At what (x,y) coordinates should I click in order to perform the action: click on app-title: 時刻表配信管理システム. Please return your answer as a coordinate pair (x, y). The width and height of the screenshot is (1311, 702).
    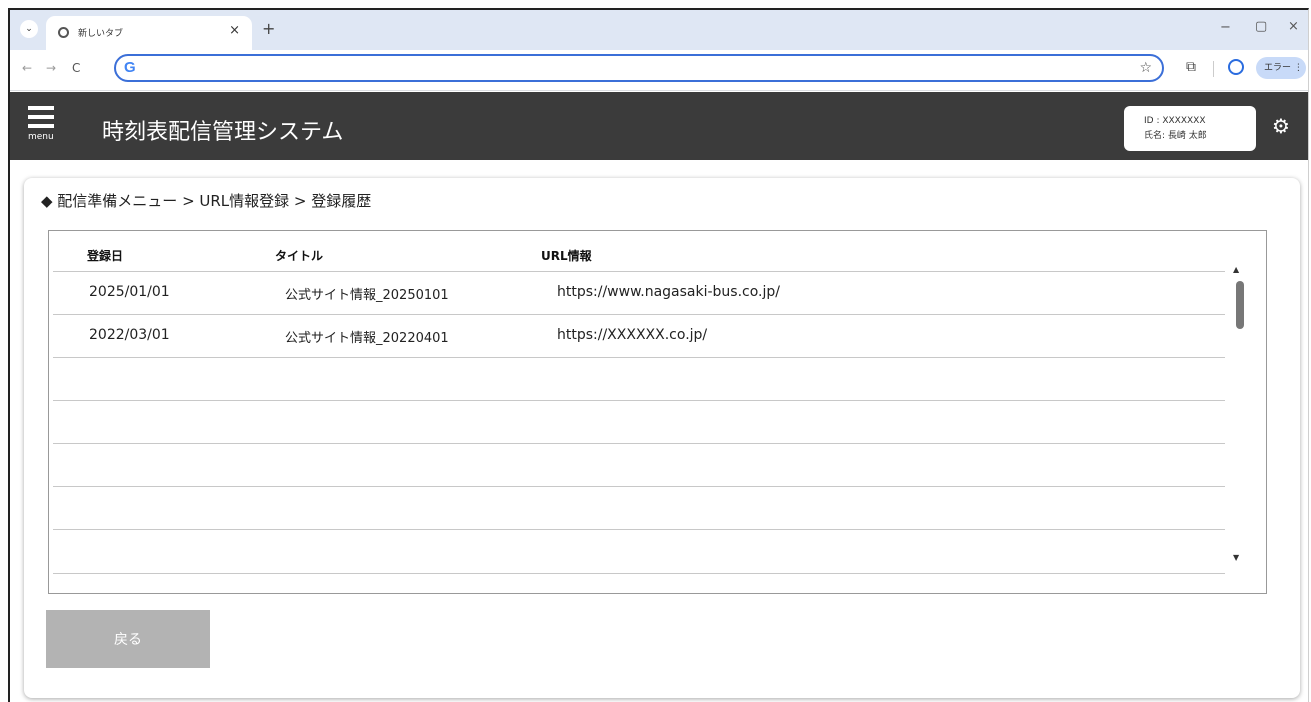
    Looking at the image, I should click on (223, 132).